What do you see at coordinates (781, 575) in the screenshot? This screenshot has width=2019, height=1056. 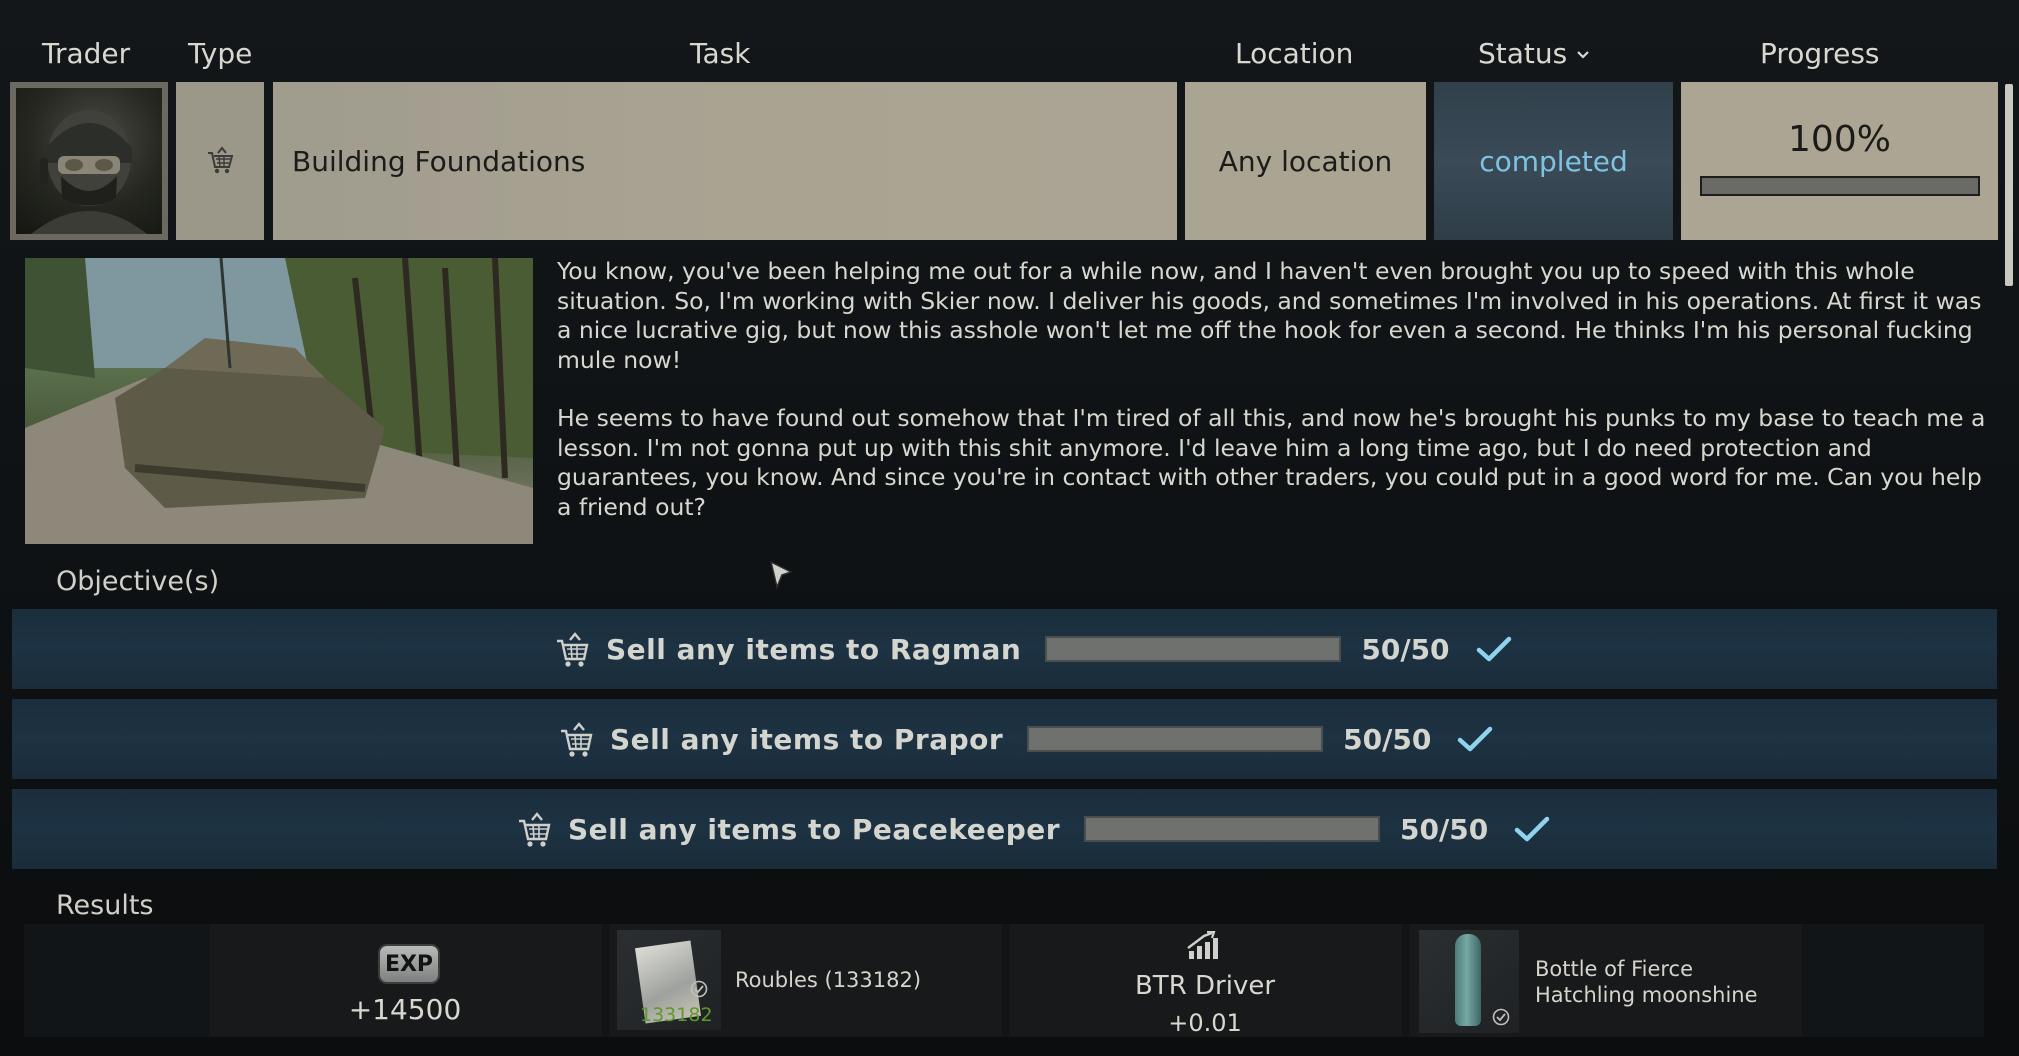 I see `mouse-cursor-icon` at bounding box center [781, 575].